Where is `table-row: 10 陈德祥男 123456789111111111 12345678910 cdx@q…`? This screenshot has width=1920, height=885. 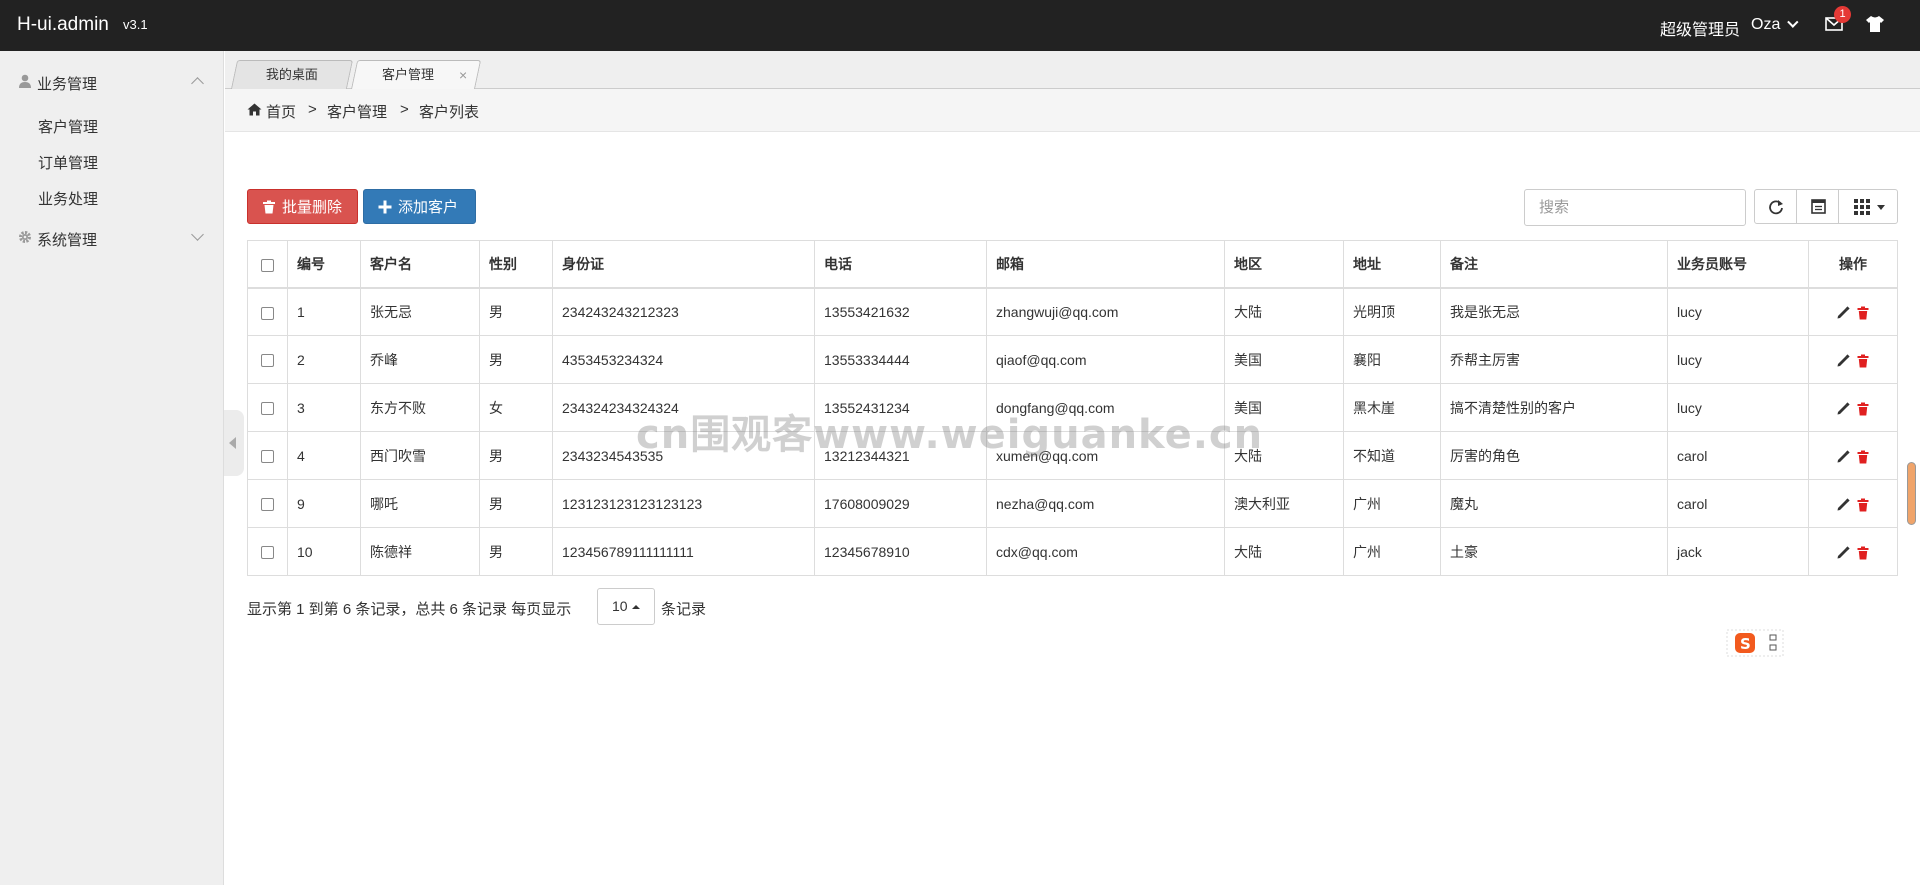
table-row: 10 陈德祥男 123456789111111111 12345678910 cdx@q… is located at coordinates (1072, 551).